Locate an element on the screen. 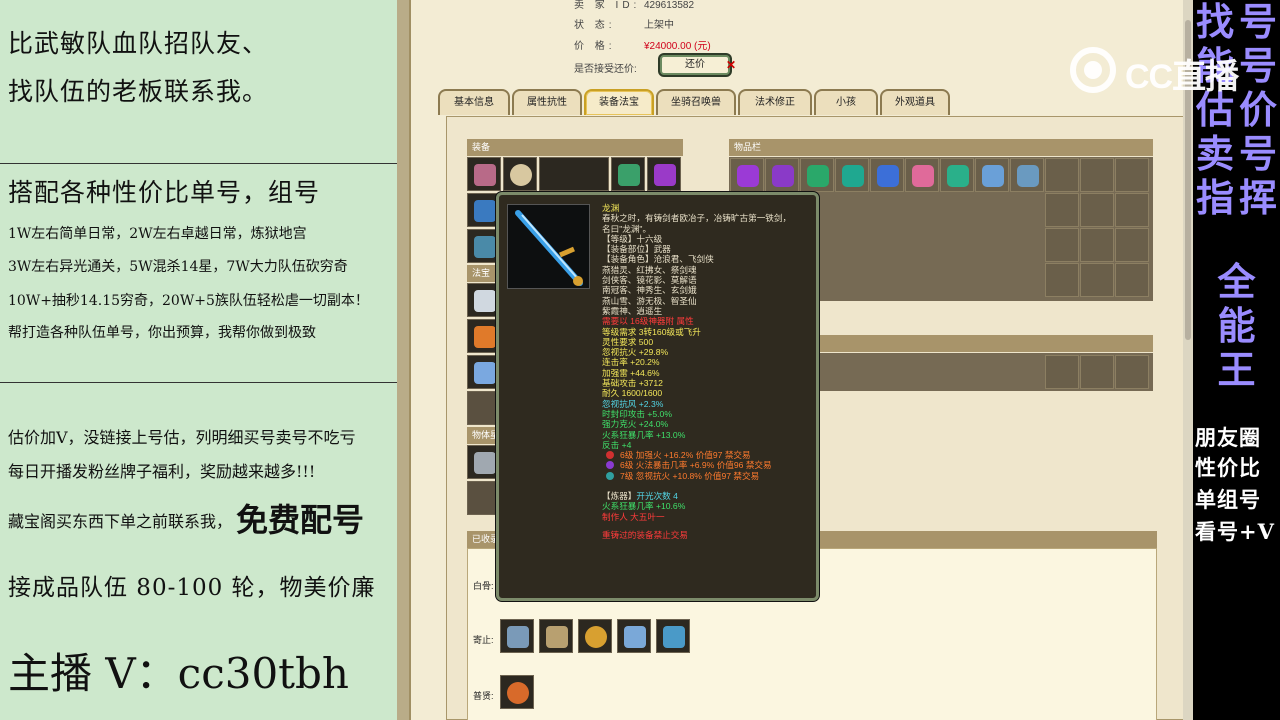 The height and width of the screenshot is (720, 1280). recruit-line-2: 找队伍的老板联系我。 is located at coordinates (138, 91).